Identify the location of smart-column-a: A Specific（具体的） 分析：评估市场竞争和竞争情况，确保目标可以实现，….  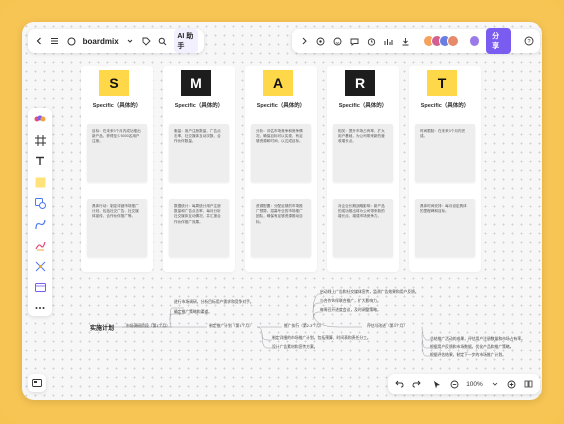
(281, 169).